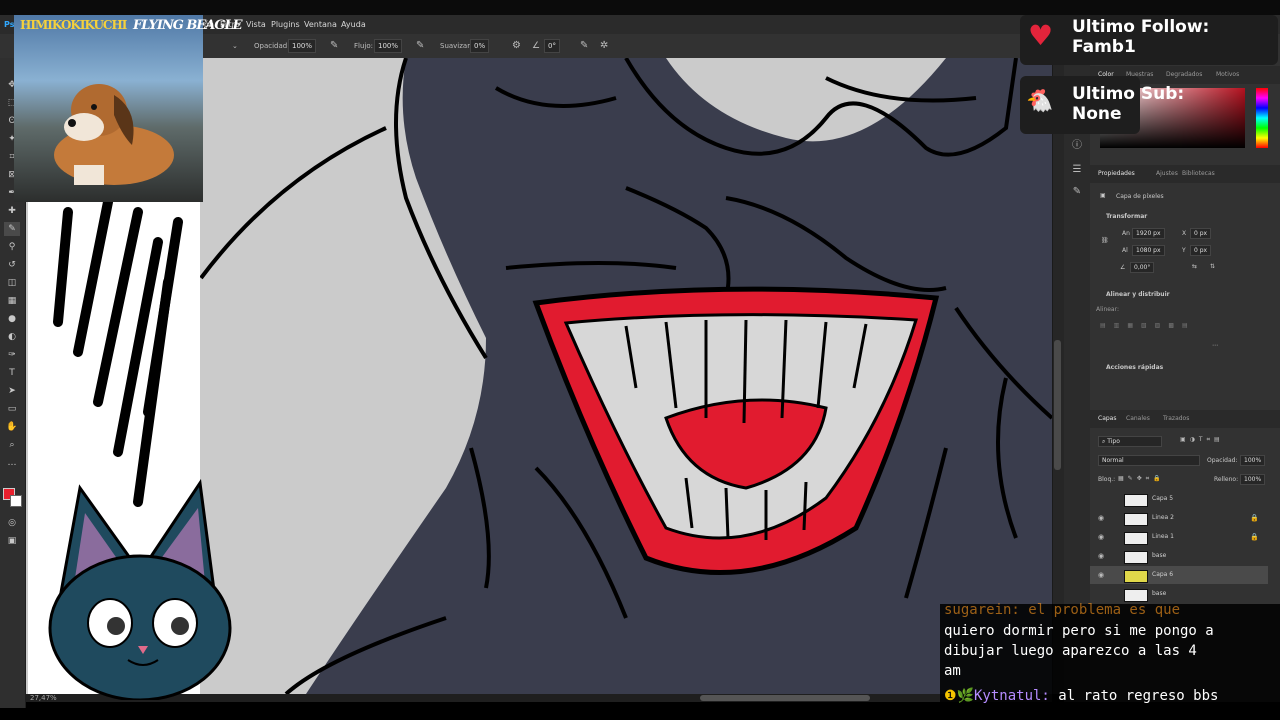 Image resolution: width=1280 pixels, height=720 pixels. Describe the element at coordinates (1081, 696) in the screenshot. I see `chat-message: ❶🌿Kytnatul: al rato regreso bbs` at that location.